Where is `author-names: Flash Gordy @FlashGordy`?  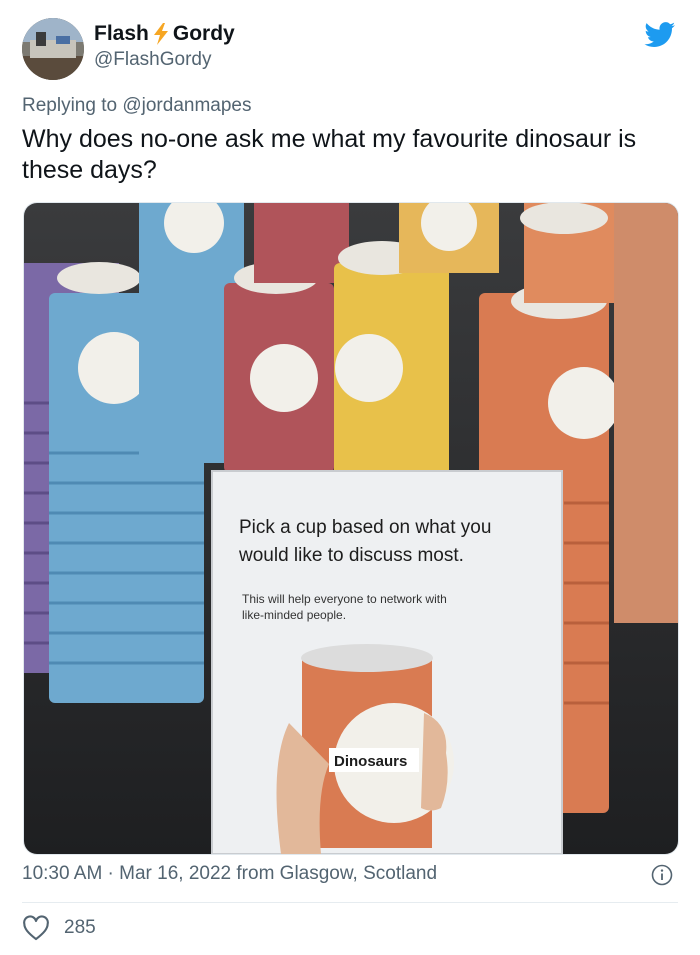 author-names: Flash Gordy @FlashGordy is located at coordinates (164, 46).